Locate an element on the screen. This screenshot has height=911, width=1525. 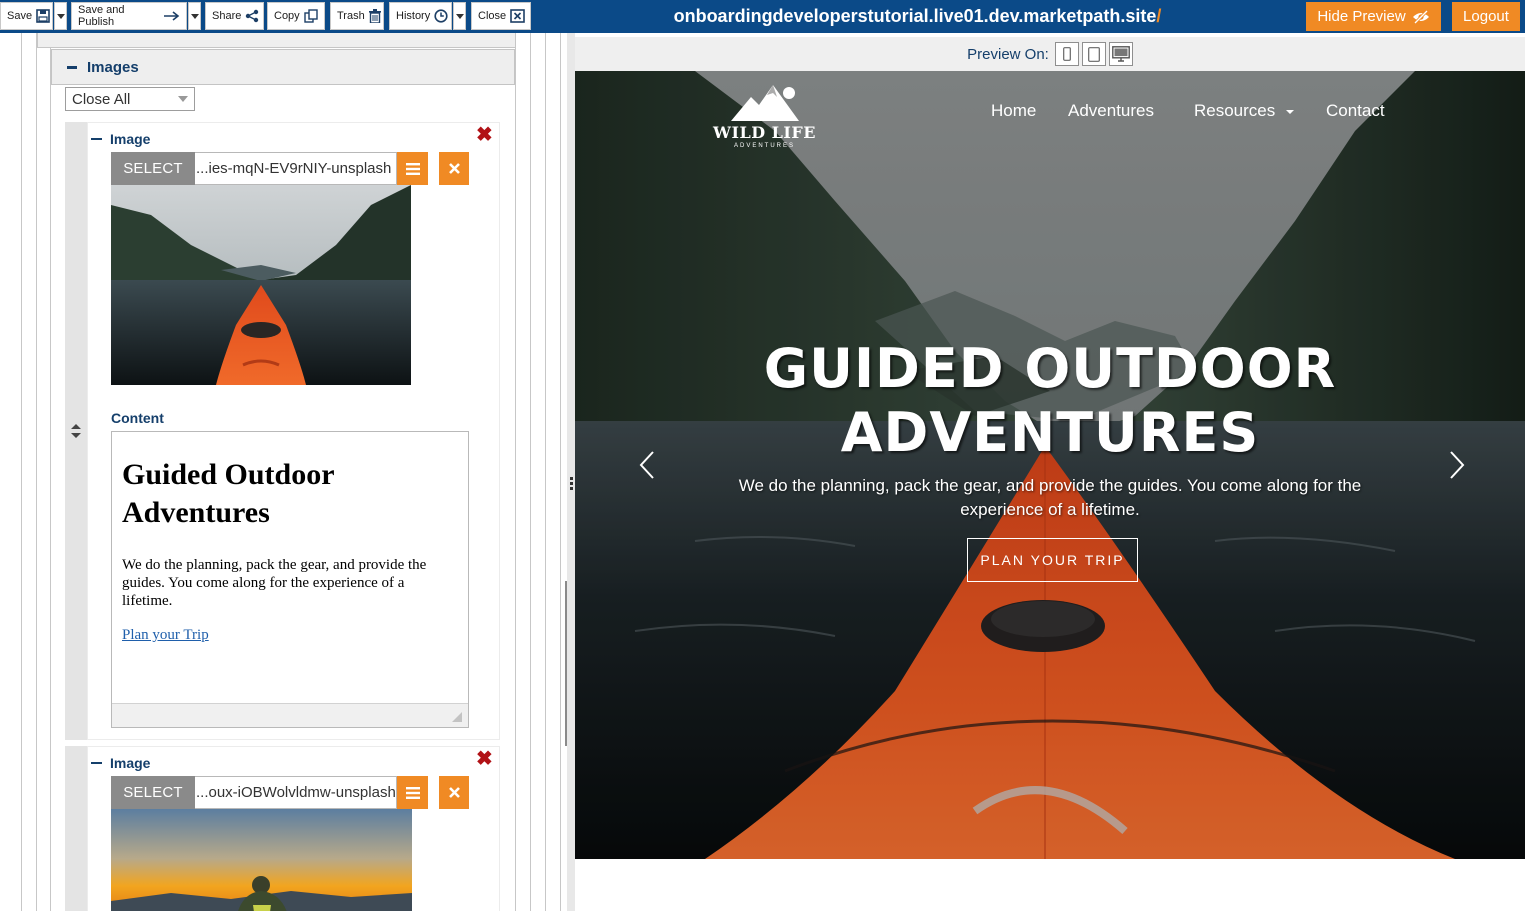
slider-next-chevron-icon is located at coordinates (1457, 465).